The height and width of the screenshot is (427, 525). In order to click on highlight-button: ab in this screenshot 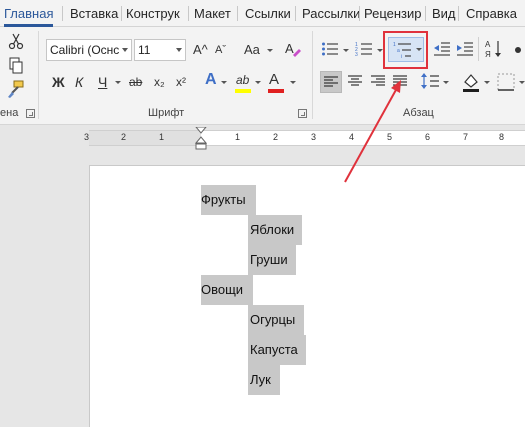, I will do `click(242, 80)`.